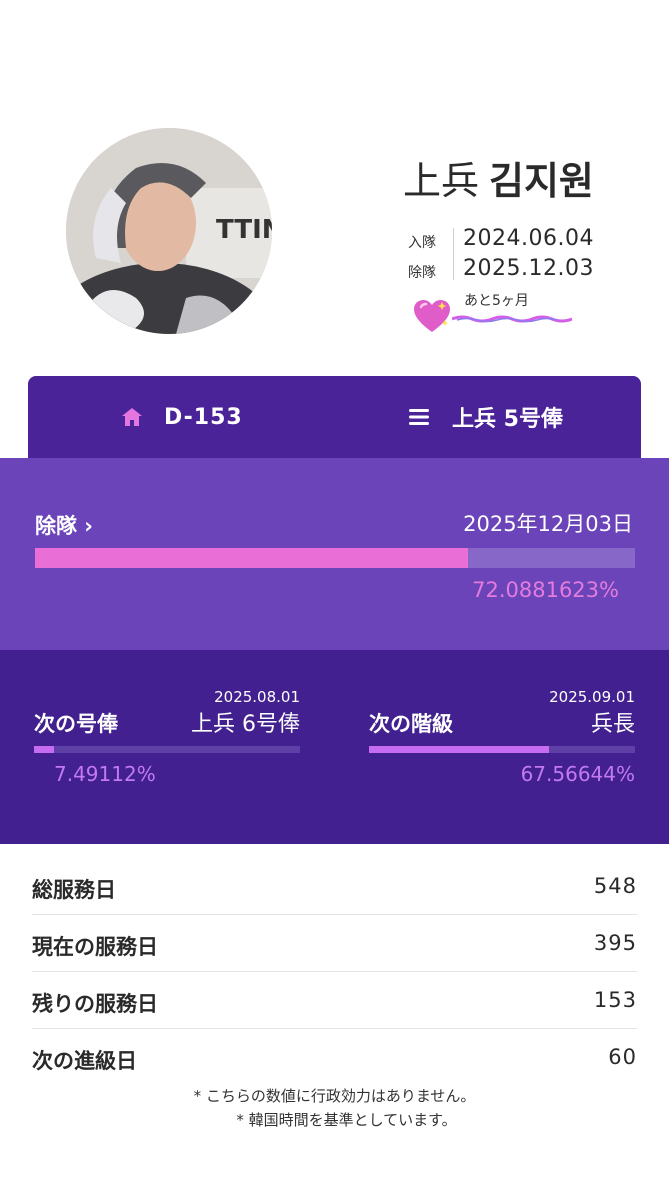  Describe the element at coordinates (245, 724) in the screenshot. I see `next-pay-target: 上兵 6号俸` at that location.